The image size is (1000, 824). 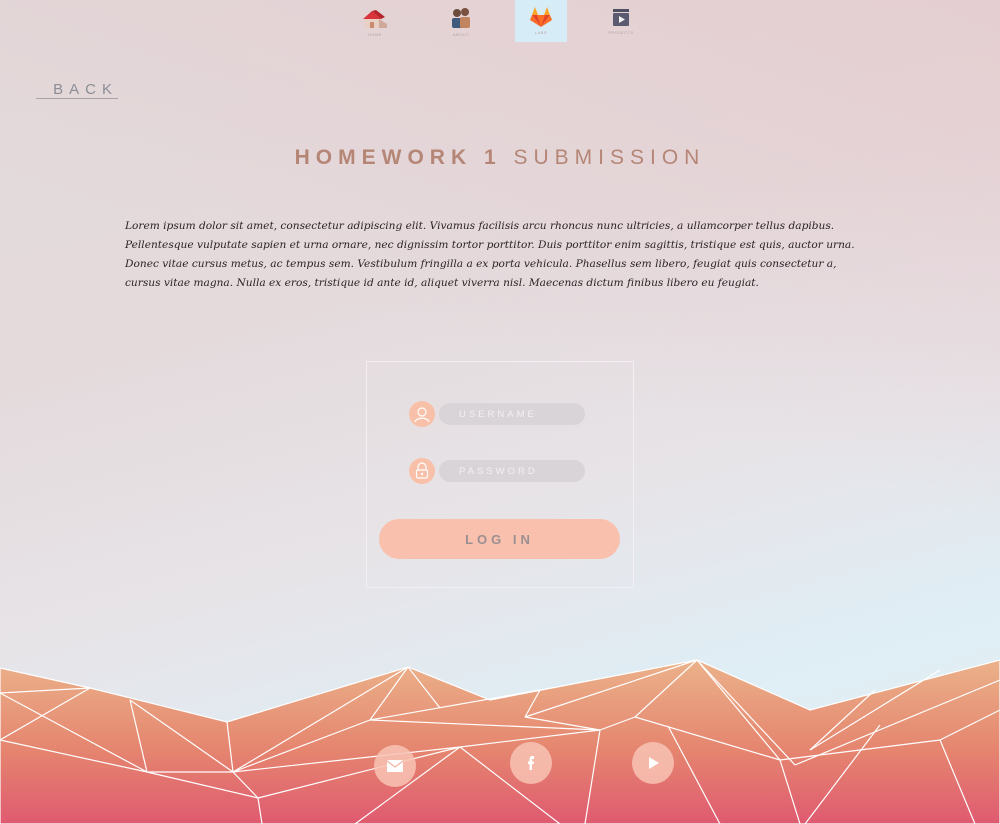 I want to click on facebook-icon, so click(x=531, y=763).